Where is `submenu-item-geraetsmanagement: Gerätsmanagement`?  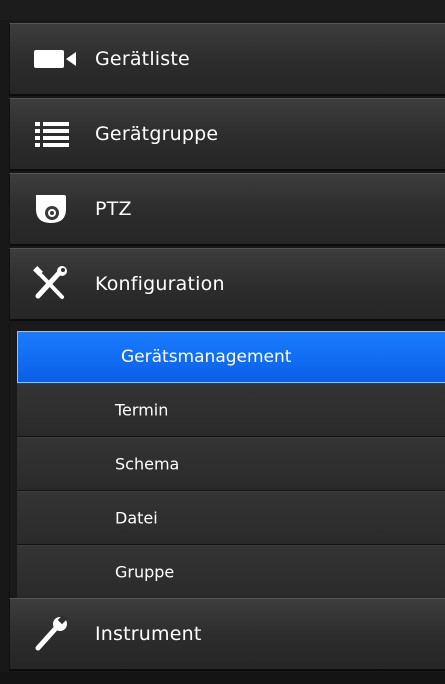 submenu-item-geraetsmanagement: Gerätsmanagement is located at coordinates (231, 357).